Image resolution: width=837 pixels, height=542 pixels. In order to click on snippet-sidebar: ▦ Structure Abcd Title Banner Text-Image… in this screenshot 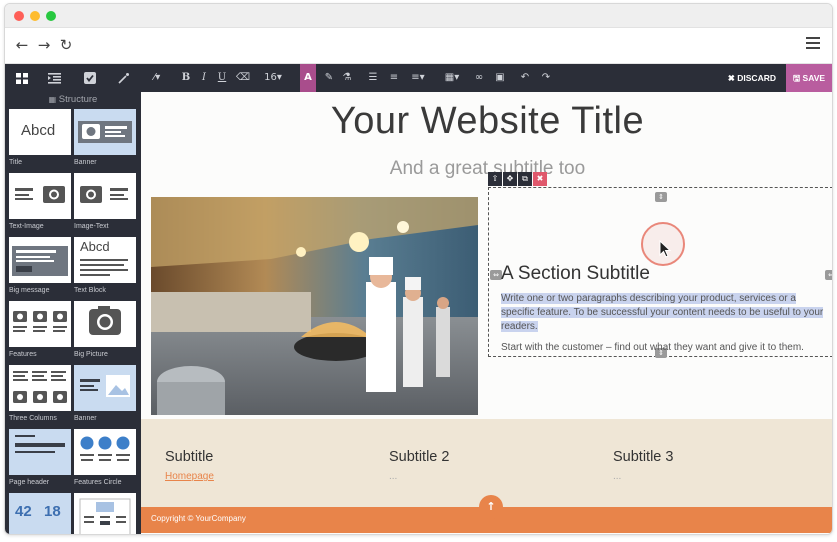, I will do `click(73, 313)`.